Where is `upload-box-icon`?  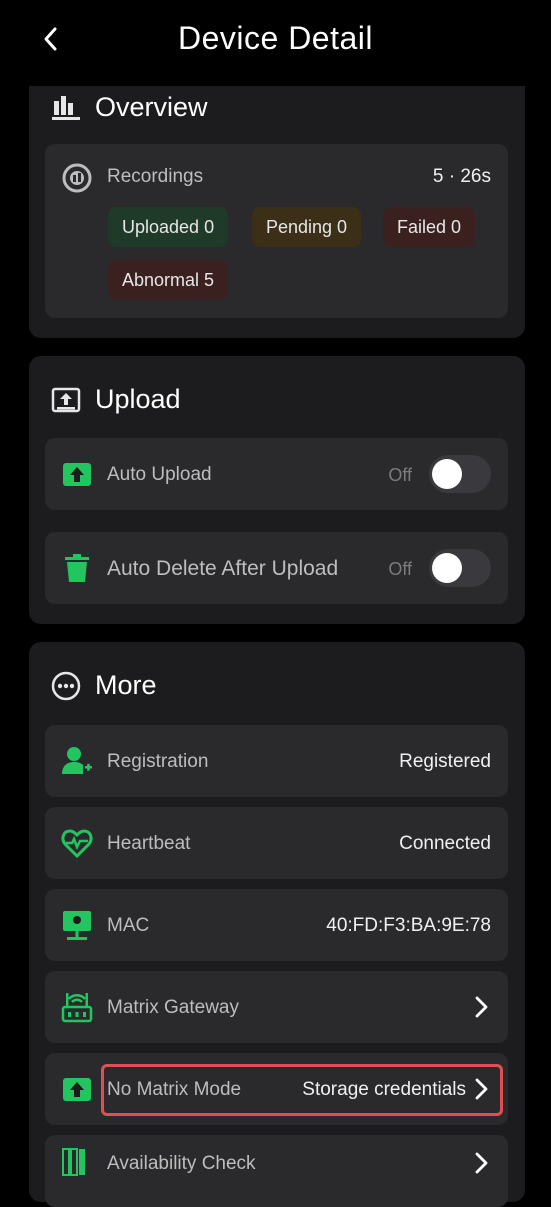 upload-box-icon is located at coordinates (66, 400).